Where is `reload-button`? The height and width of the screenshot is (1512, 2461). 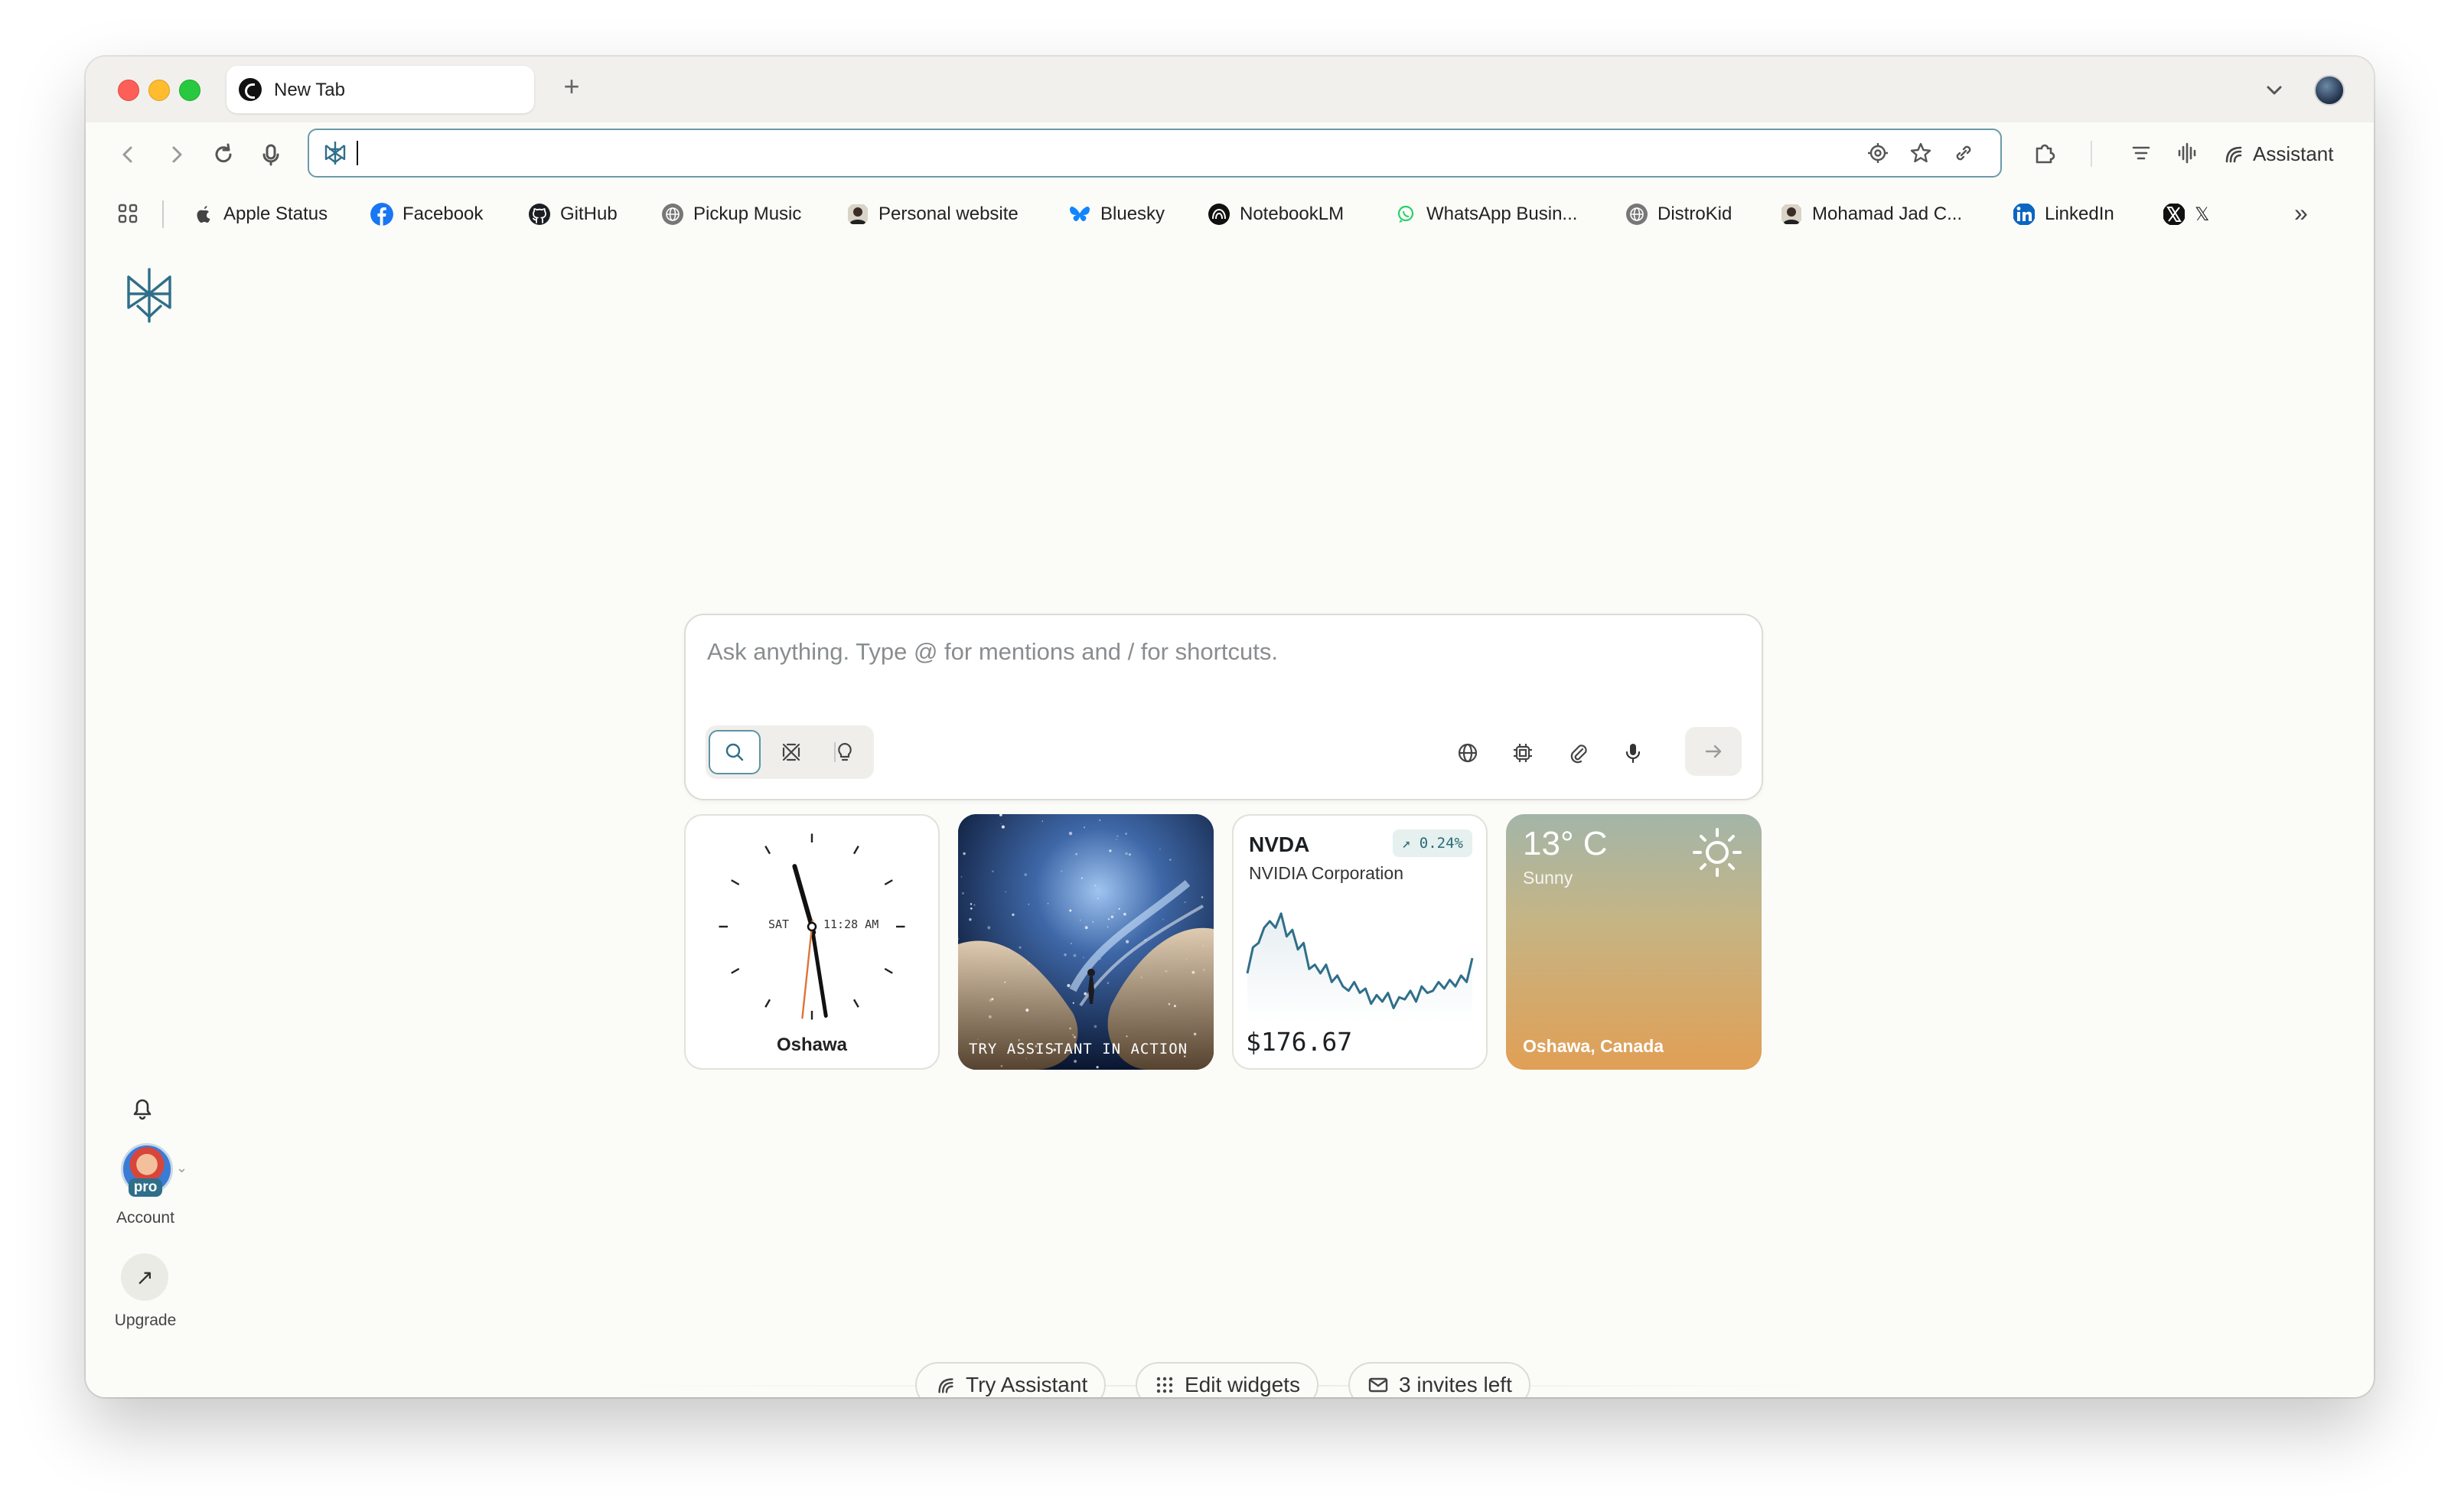 reload-button is located at coordinates (223, 155).